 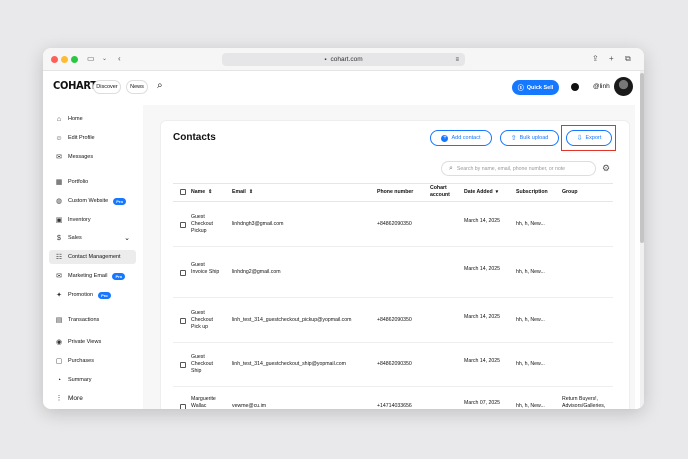 I want to click on sidebar-item-portfolio: ▦ Portfolio, so click(x=92, y=182).